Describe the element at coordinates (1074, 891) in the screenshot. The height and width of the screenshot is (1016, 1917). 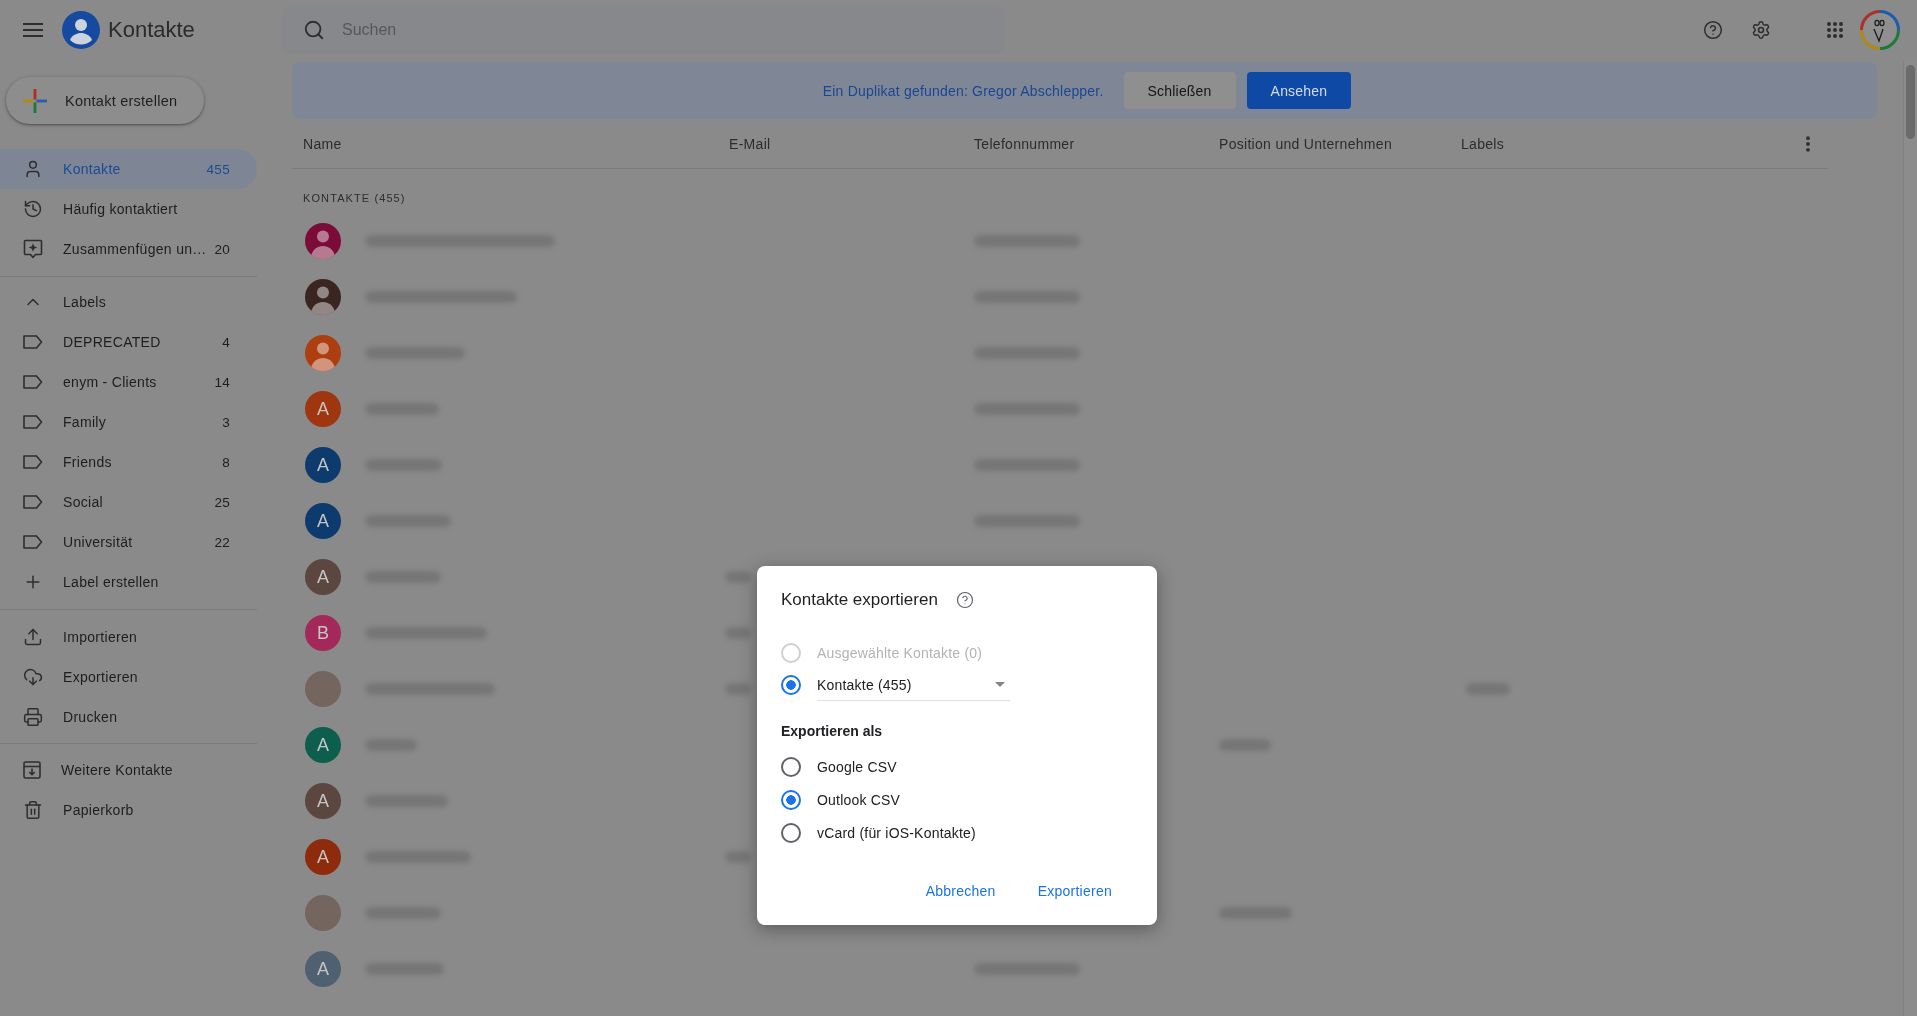
I see `export-button: Exportieren` at that location.